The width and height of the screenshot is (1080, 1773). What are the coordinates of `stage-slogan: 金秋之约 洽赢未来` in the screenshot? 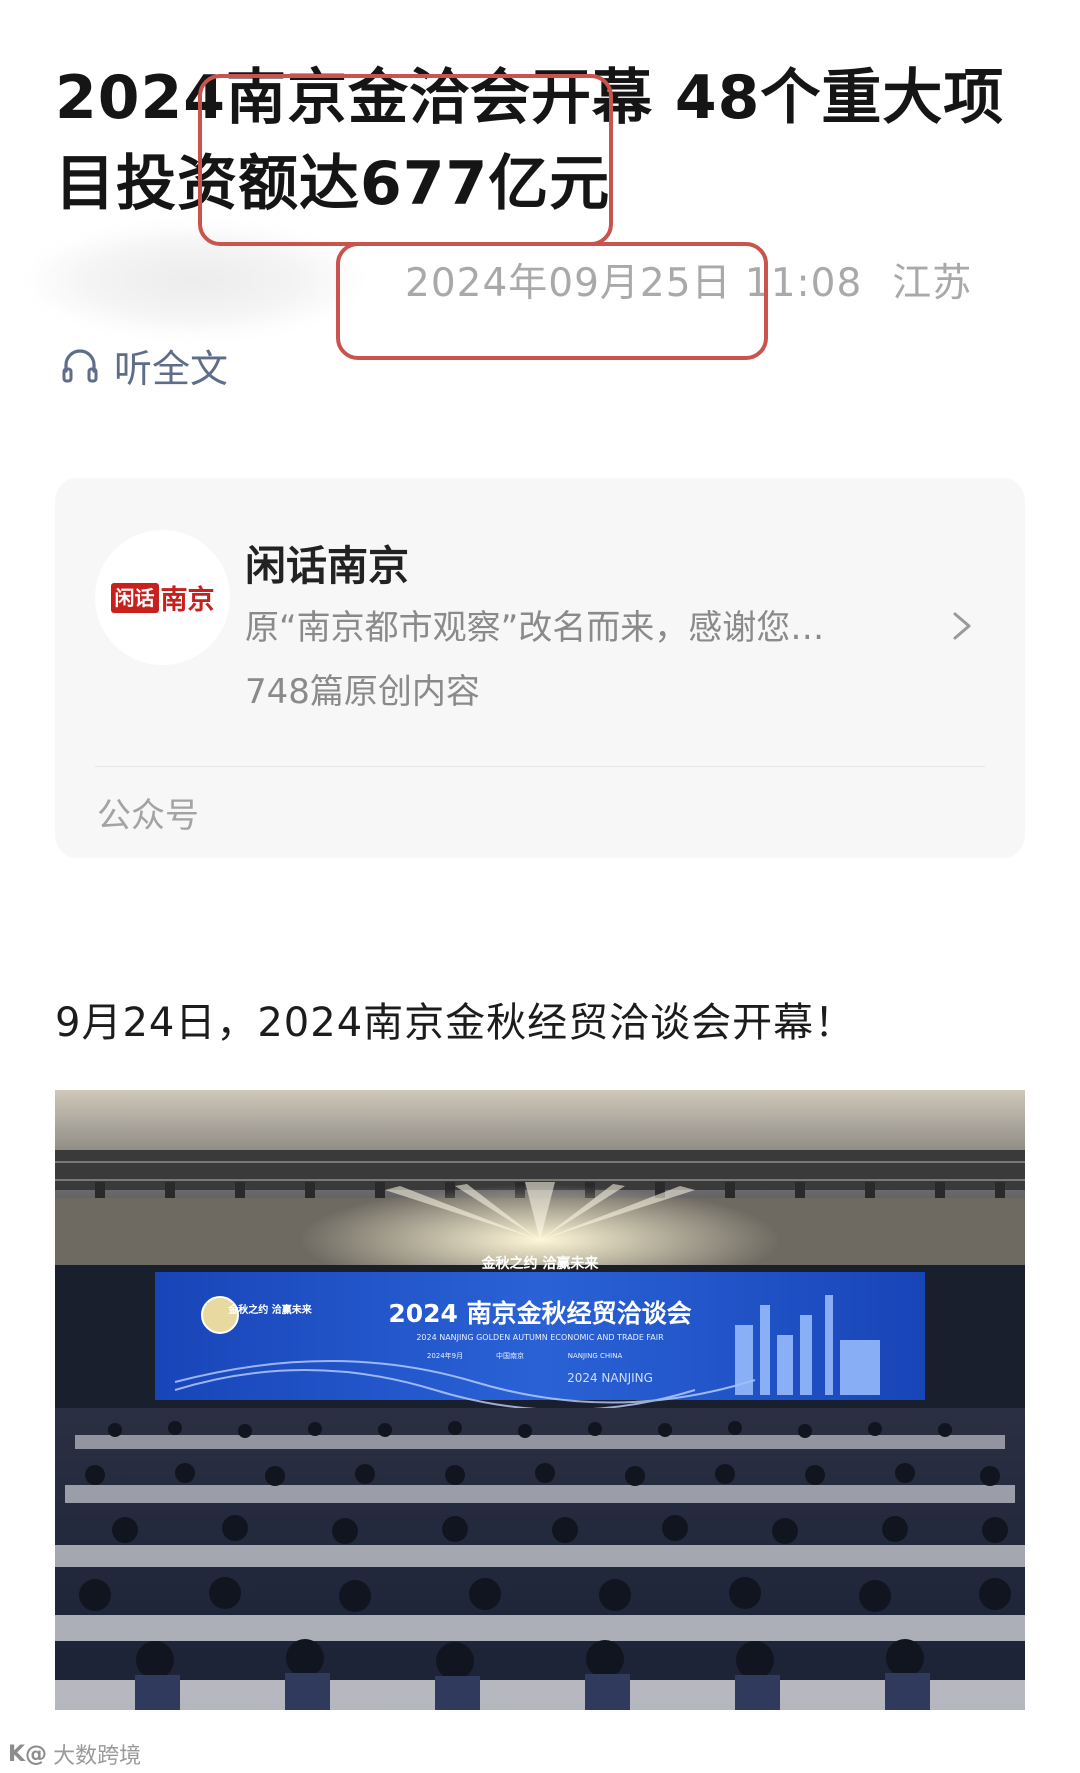 It's located at (540, 1263).